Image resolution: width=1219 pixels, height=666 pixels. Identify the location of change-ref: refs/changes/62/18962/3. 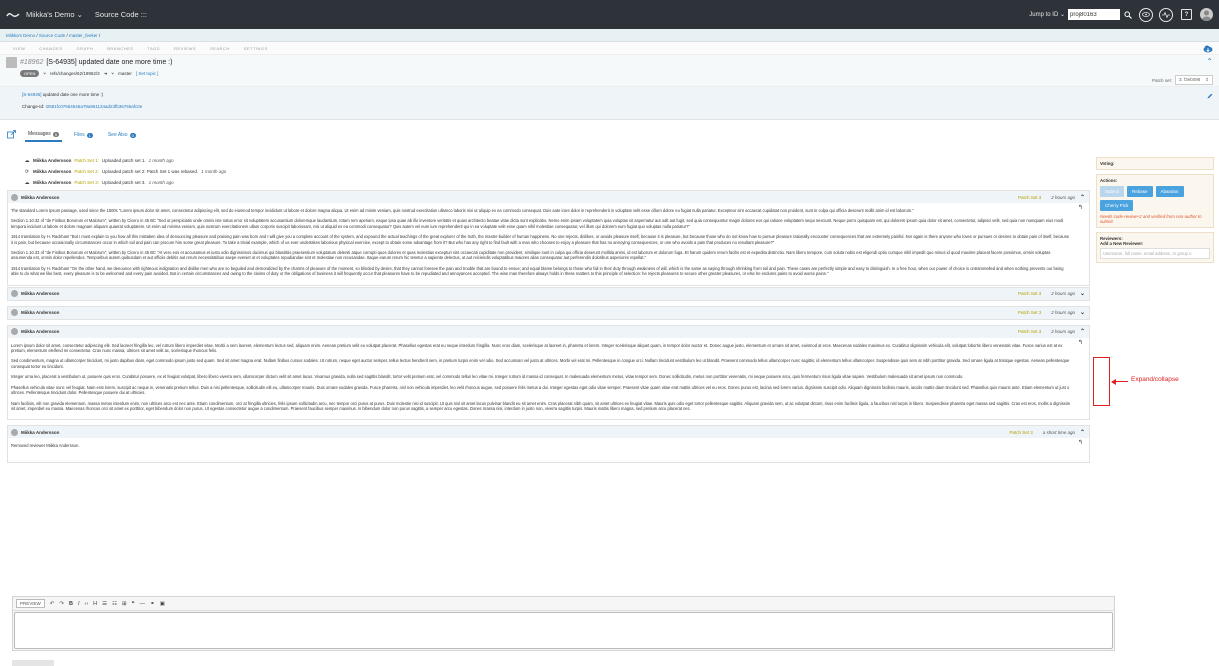
(75, 73).